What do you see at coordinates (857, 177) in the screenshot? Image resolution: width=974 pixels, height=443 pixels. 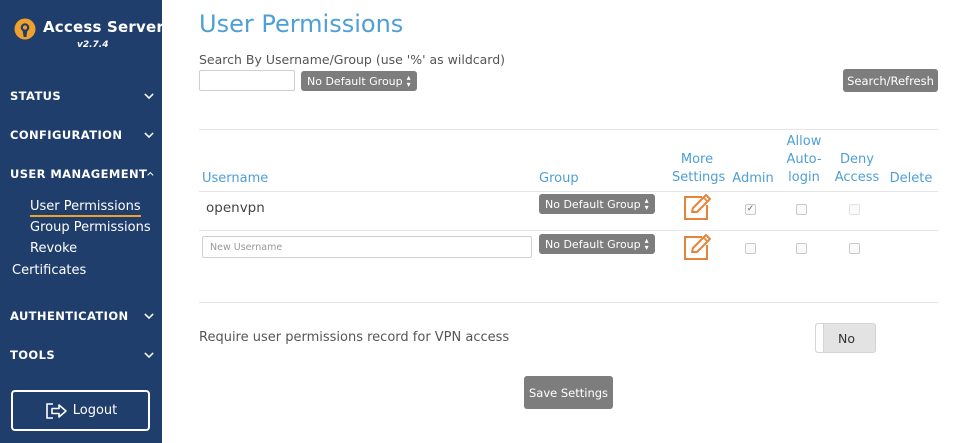 I see `column-header-line: Access` at bounding box center [857, 177].